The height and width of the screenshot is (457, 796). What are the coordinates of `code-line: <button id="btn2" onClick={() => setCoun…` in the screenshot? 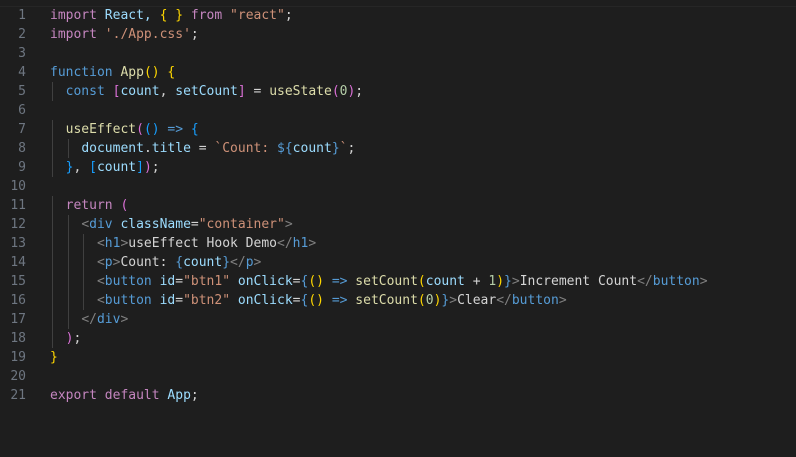 It's located at (423, 300).